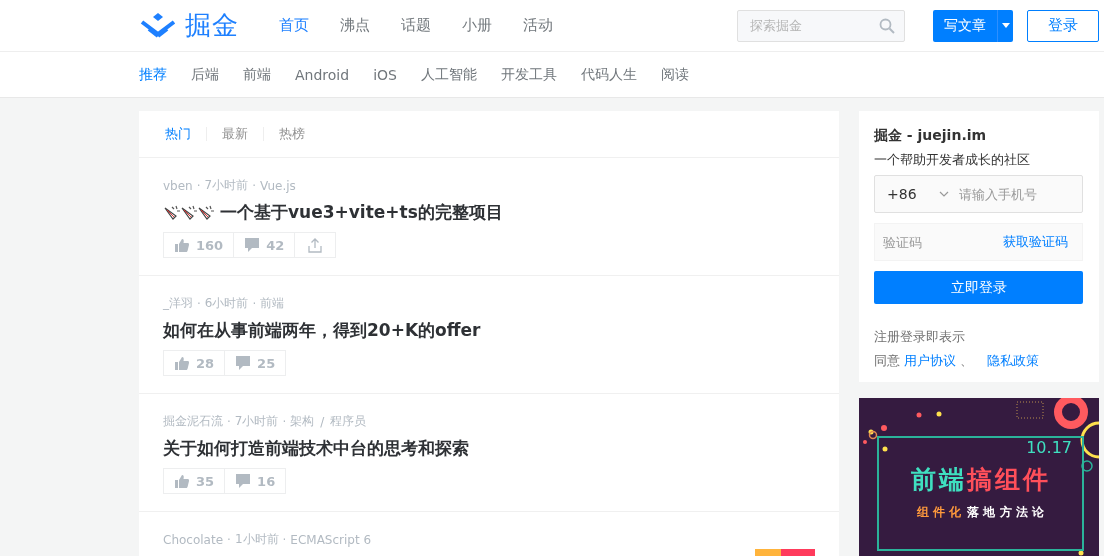  I want to click on banner-subtitle: 落 地 方 法 论, so click(1006, 512).